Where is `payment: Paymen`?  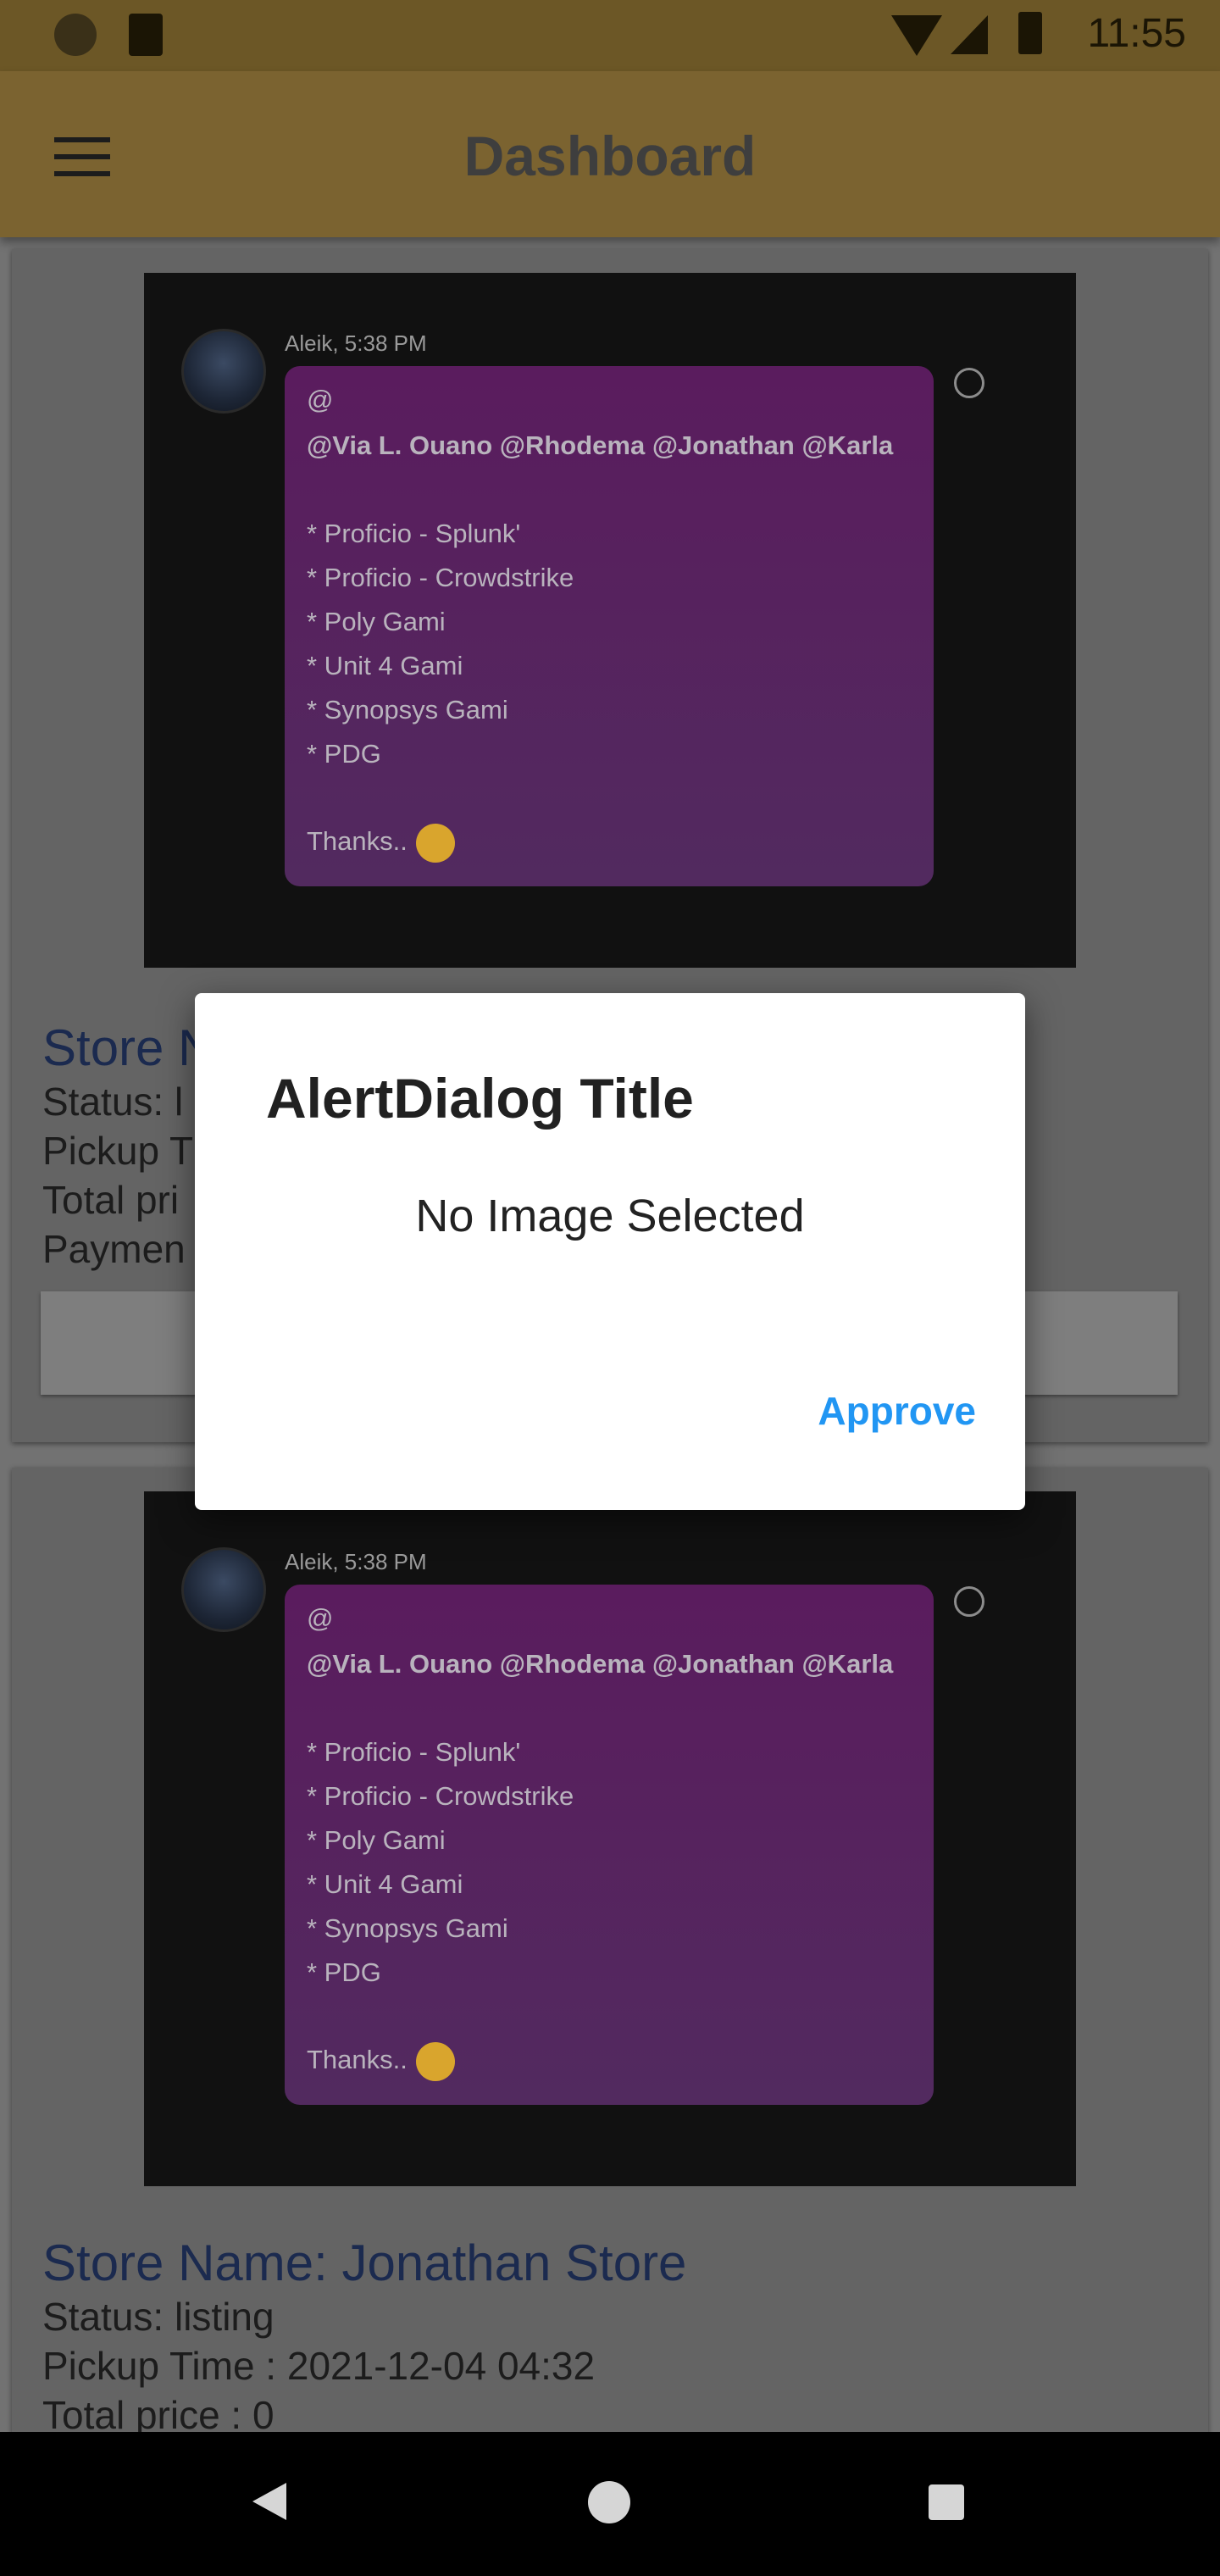
payment: Paymen is located at coordinates (114, 1249).